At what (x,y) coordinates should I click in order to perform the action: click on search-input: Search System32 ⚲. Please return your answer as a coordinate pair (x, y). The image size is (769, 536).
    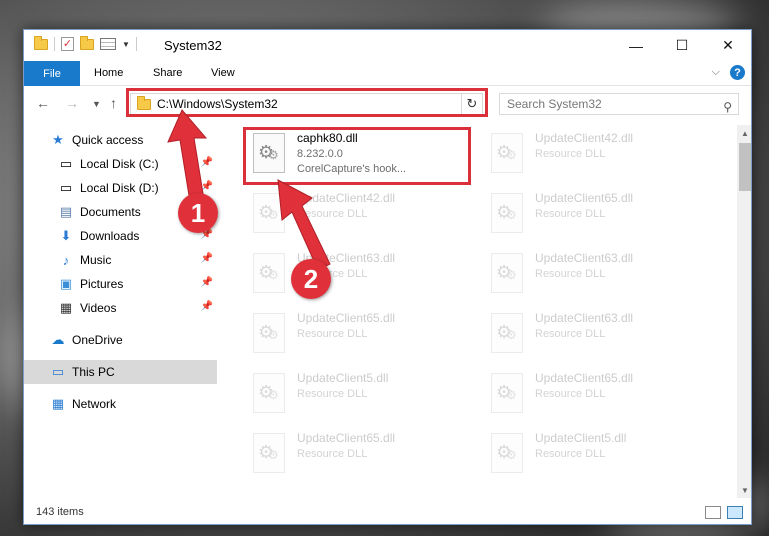
    Looking at the image, I should click on (619, 104).